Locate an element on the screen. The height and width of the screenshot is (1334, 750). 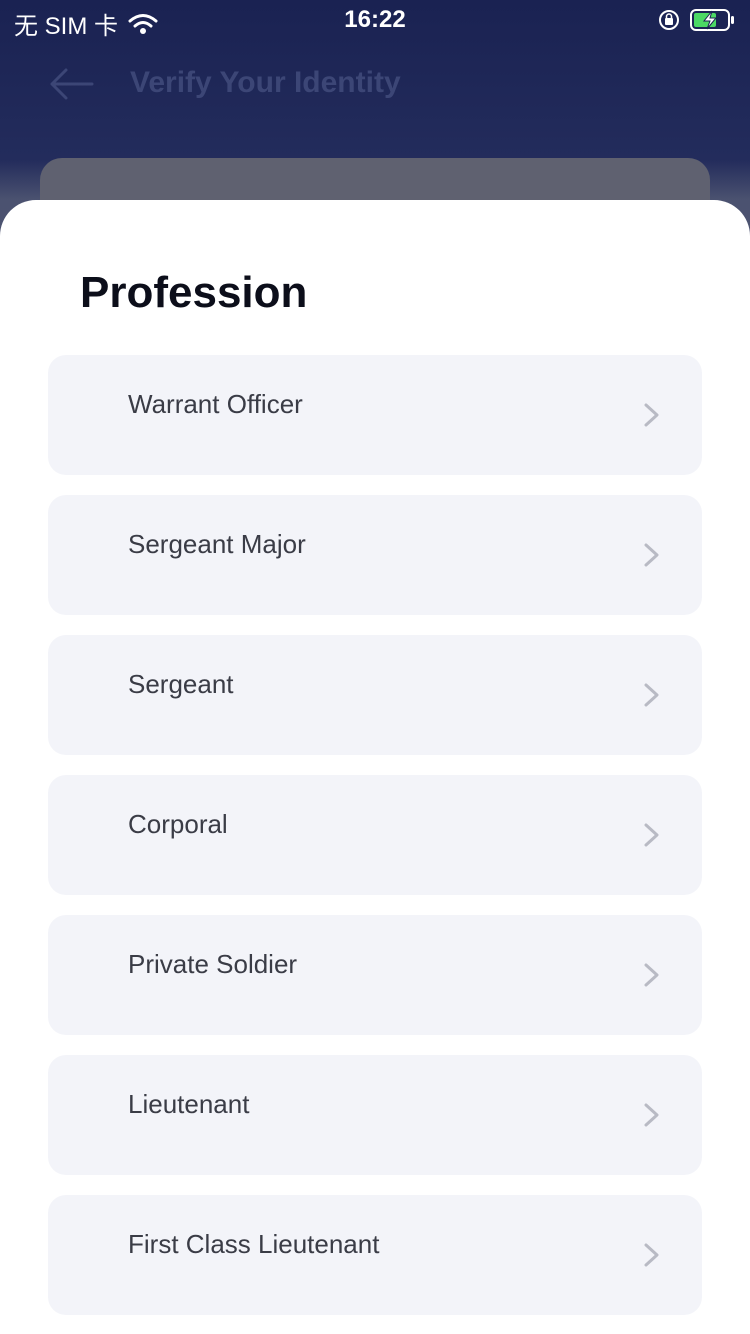
option-warrant-officer: Warrant Officer is located at coordinates (375, 415).